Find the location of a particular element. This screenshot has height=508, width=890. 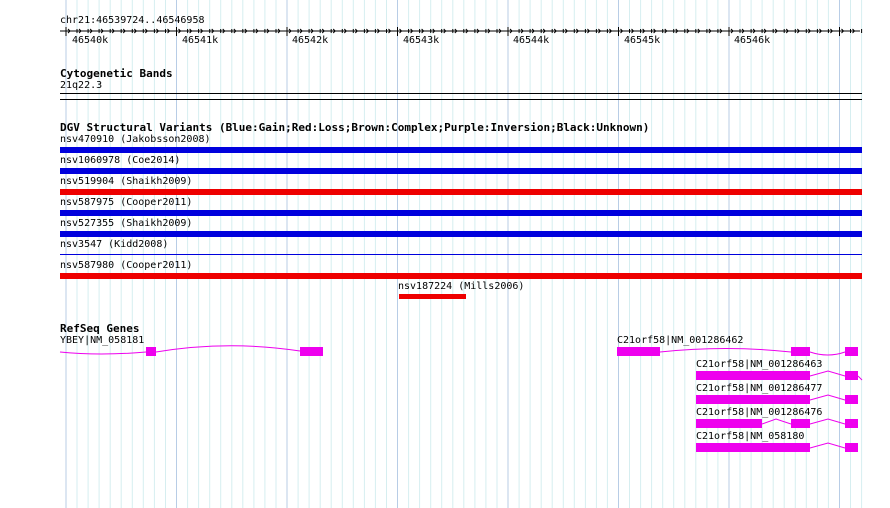

tick-label-1: 46540k is located at coordinates (90, 40).